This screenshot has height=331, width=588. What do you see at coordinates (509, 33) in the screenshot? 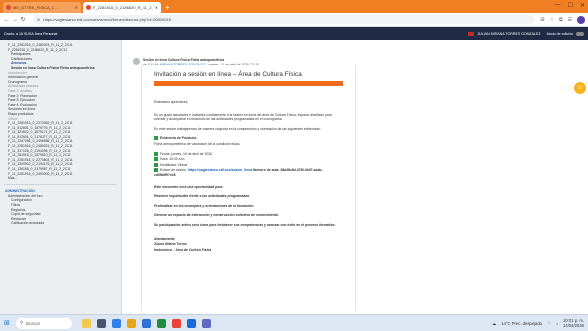
I see `user-name: JULIAN MIRANA TORRES GONZALEZ` at bounding box center [509, 33].